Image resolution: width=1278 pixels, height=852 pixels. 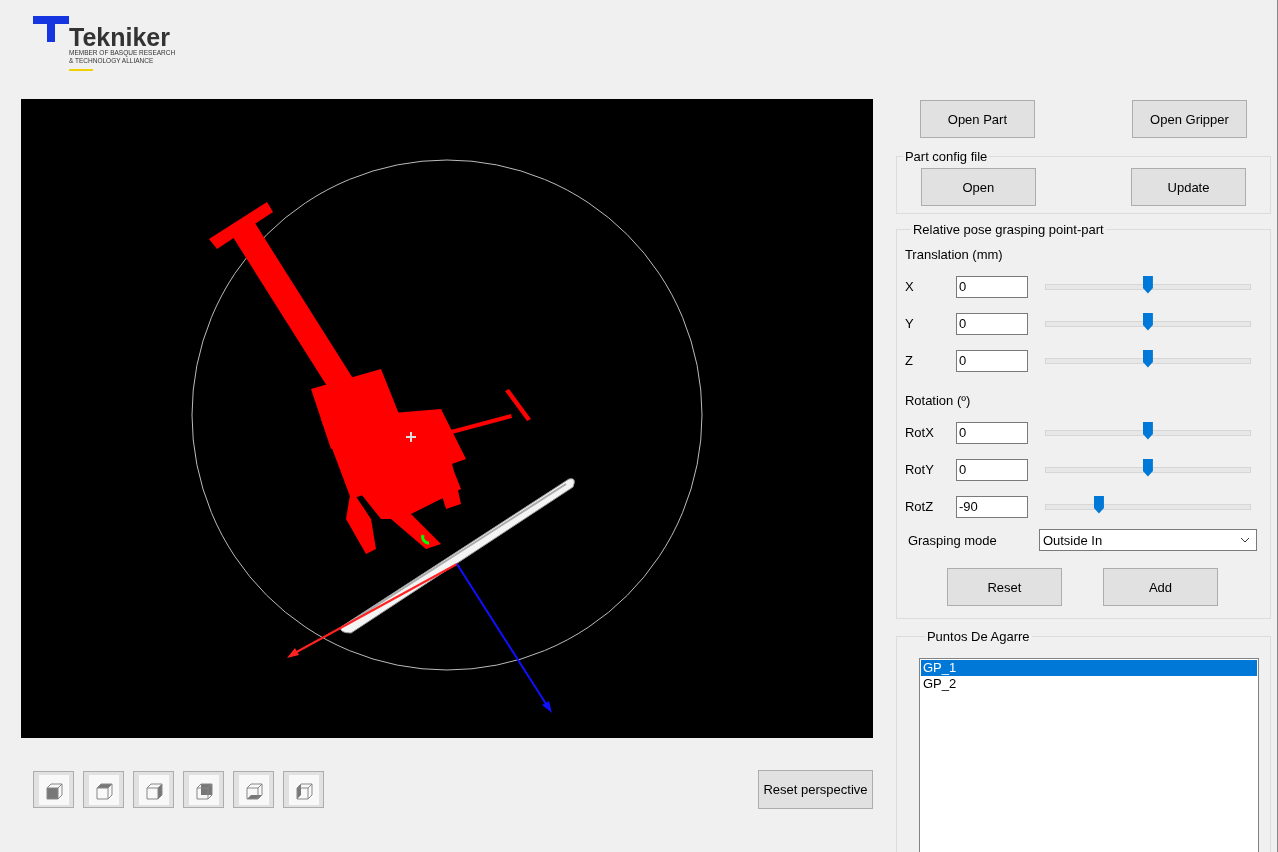 I want to click on group-title: Relative pose grasping point-part, so click(x=1008, y=229).